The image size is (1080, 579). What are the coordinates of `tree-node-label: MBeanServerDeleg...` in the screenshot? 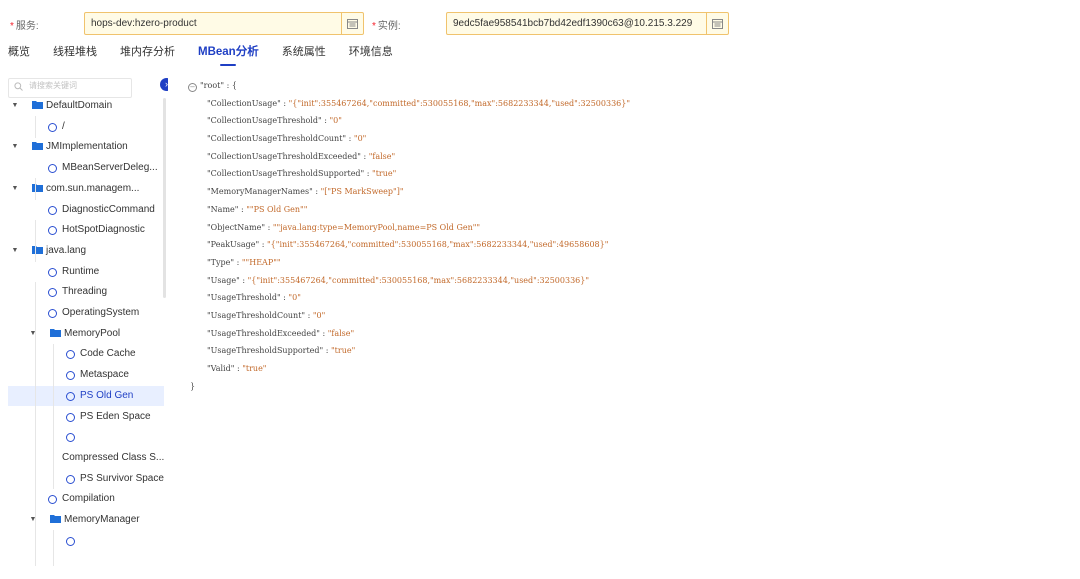 It's located at (110, 168).